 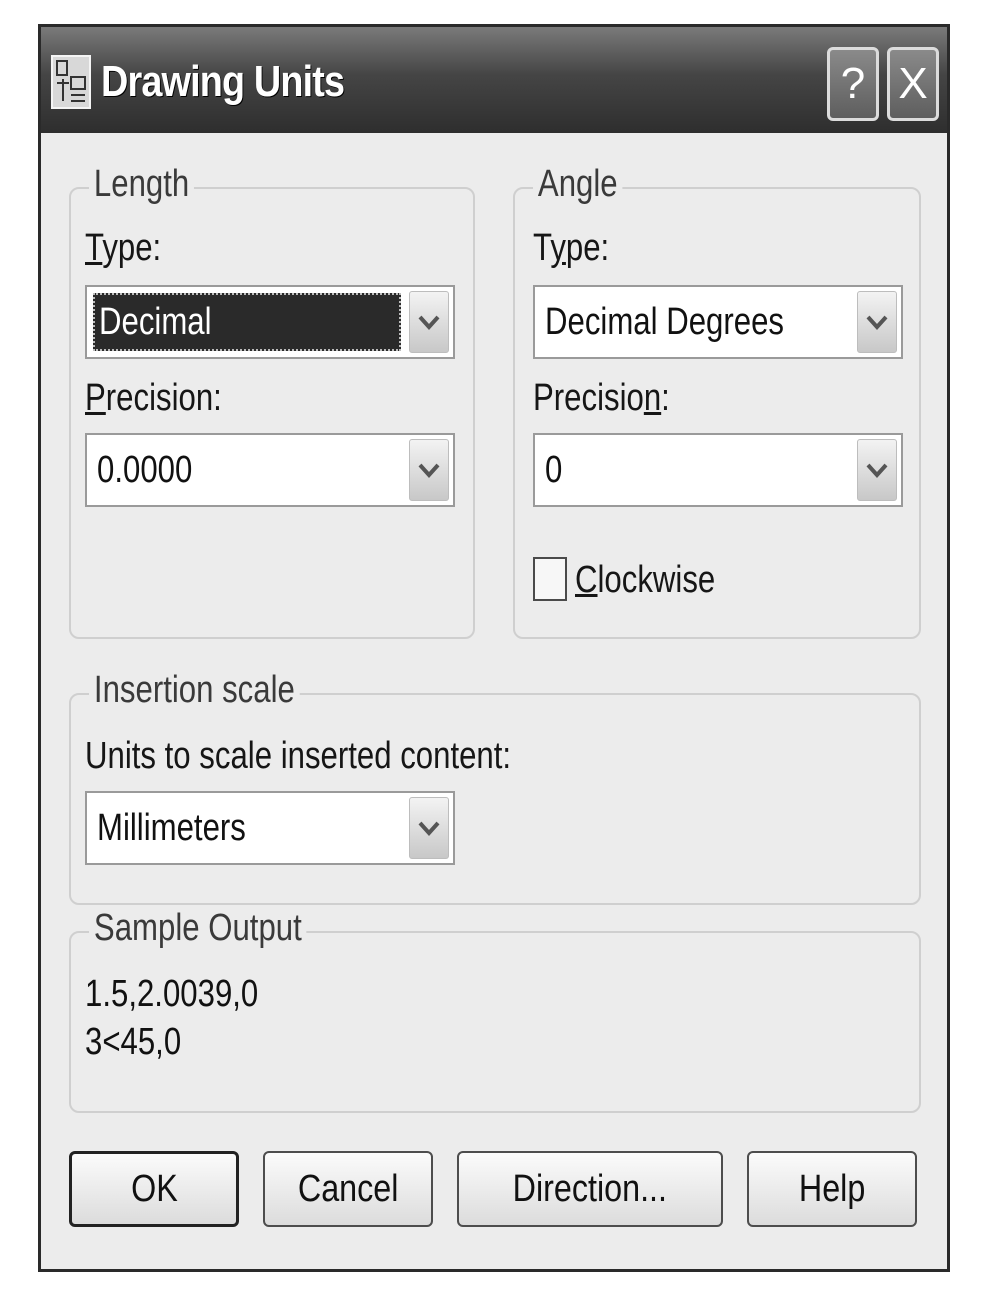 I want to click on length-type-value: Decimal, so click(x=155, y=322).